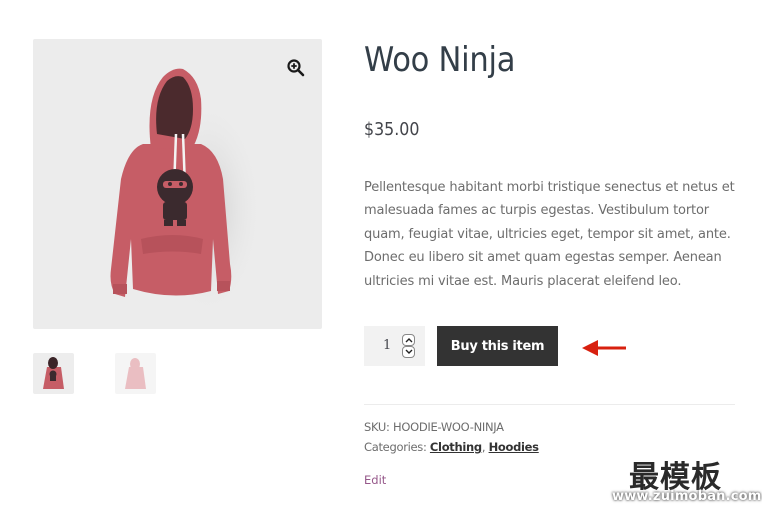  What do you see at coordinates (448, 427) in the screenshot?
I see `sku-value: HOODIE-WOO-NINJA` at bounding box center [448, 427].